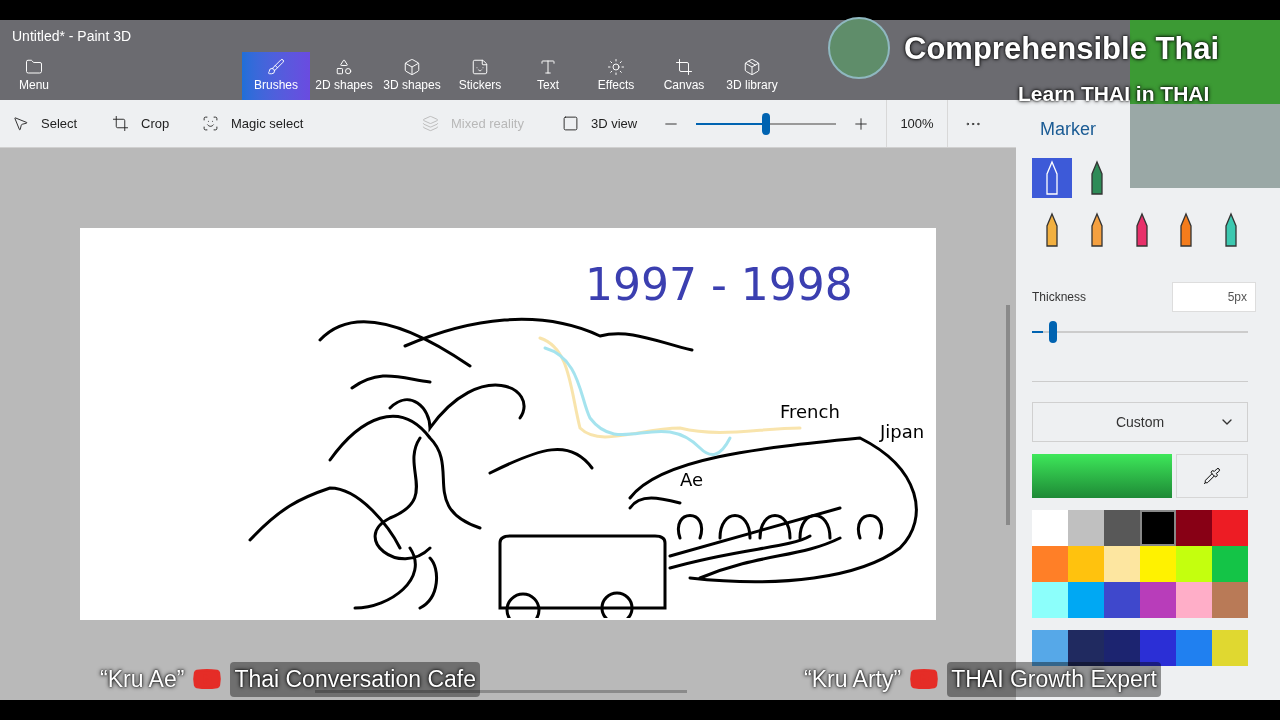 The height and width of the screenshot is (720, 1280). Describe the element at coordinates (1062, 49) in the screenshot. I see `channel-title: Comprehensible Thai` at that location.